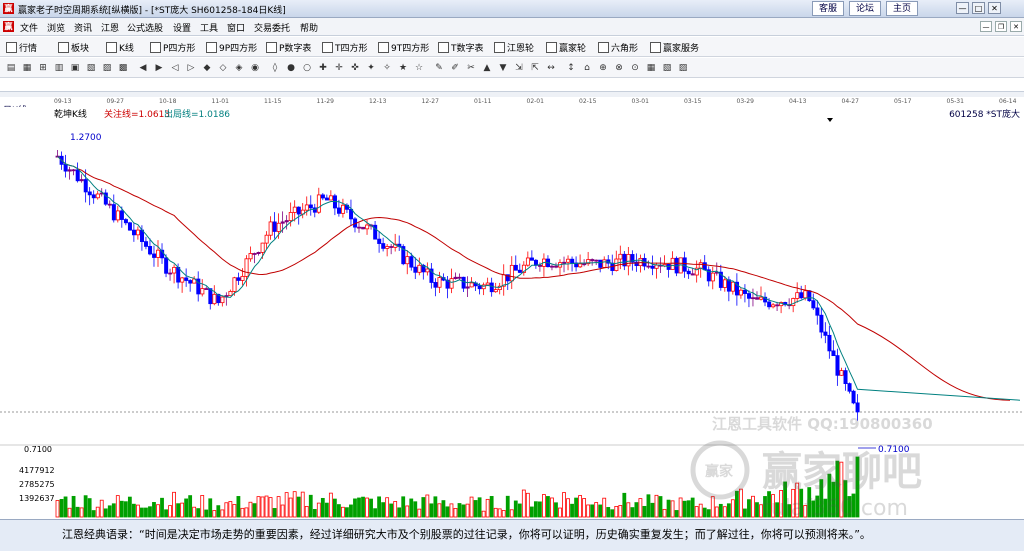 This screenshot has width=1024, height=551. What do you see at coordinates (255, 68) in the screenshot?
I see `diamond4-icon: ◉` at bounding box center [255, 68].